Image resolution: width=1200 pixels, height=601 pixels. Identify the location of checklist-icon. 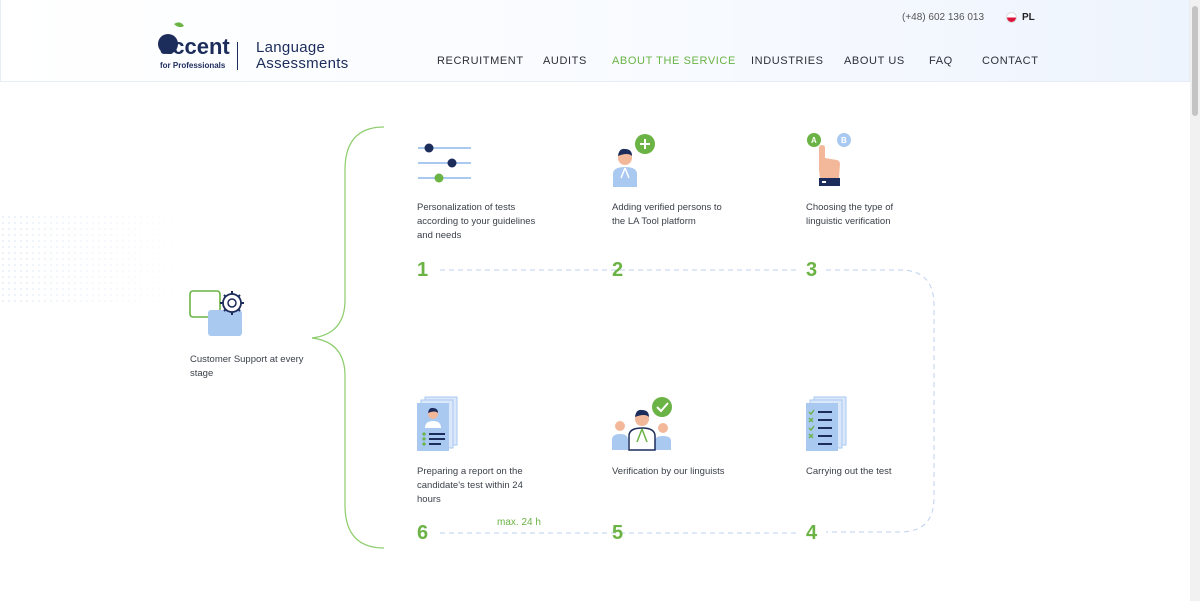
(826, 423).